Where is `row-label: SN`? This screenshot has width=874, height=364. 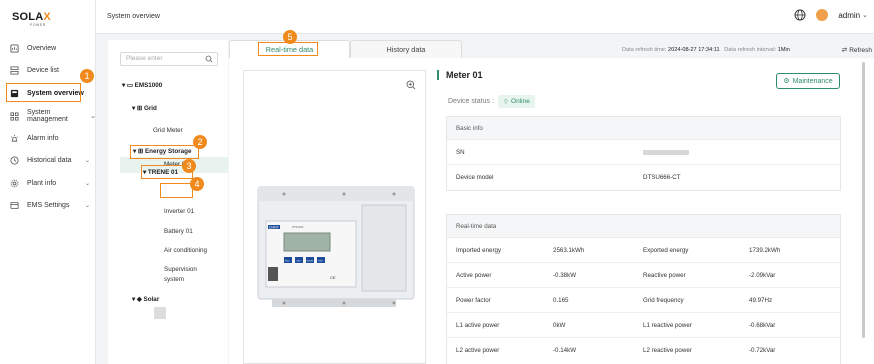
row-label: SN is located at coordinates (460, 152).